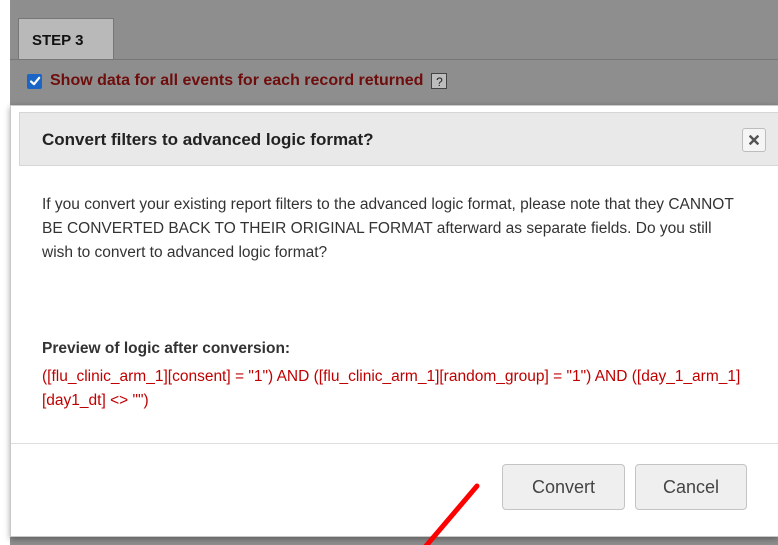  I want to click on convert-button: Convert, so click(563, 487).